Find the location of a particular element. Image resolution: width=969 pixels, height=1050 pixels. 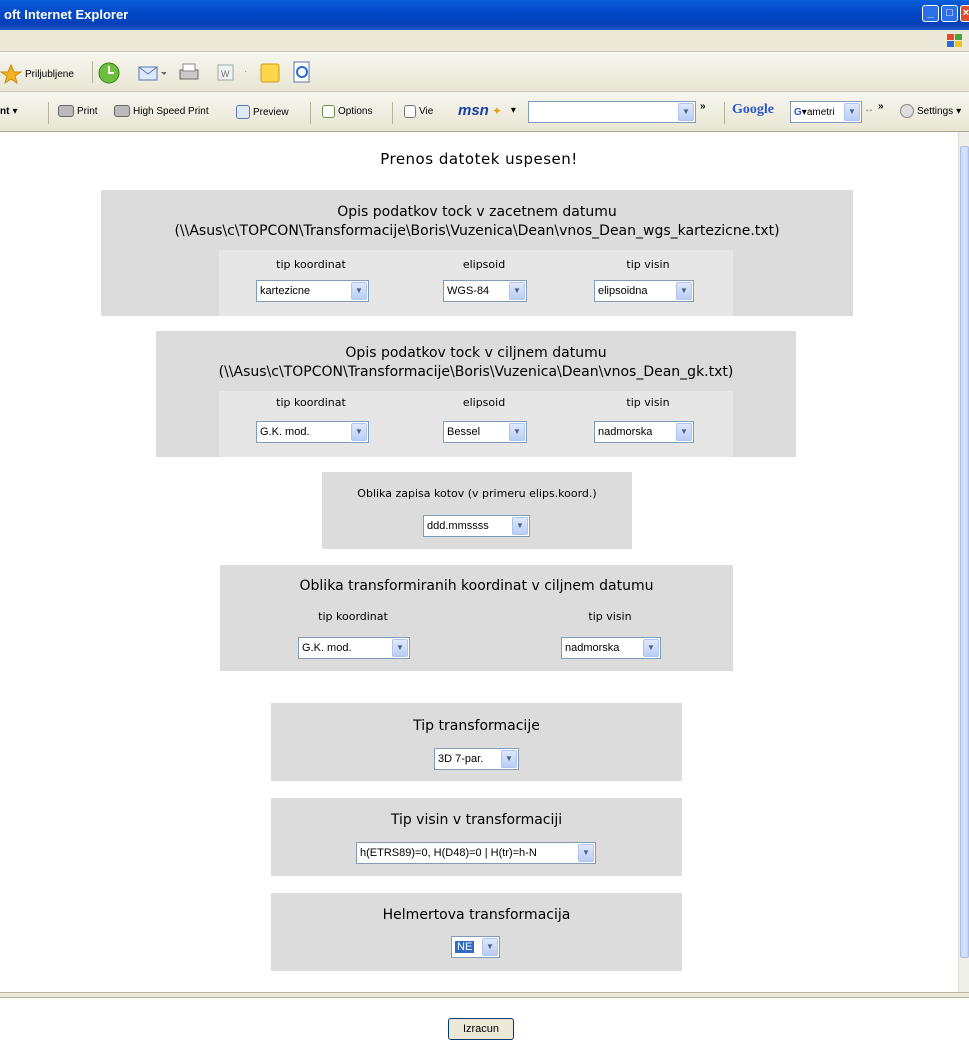

print-button: Print is located at coordinates (78, 111).